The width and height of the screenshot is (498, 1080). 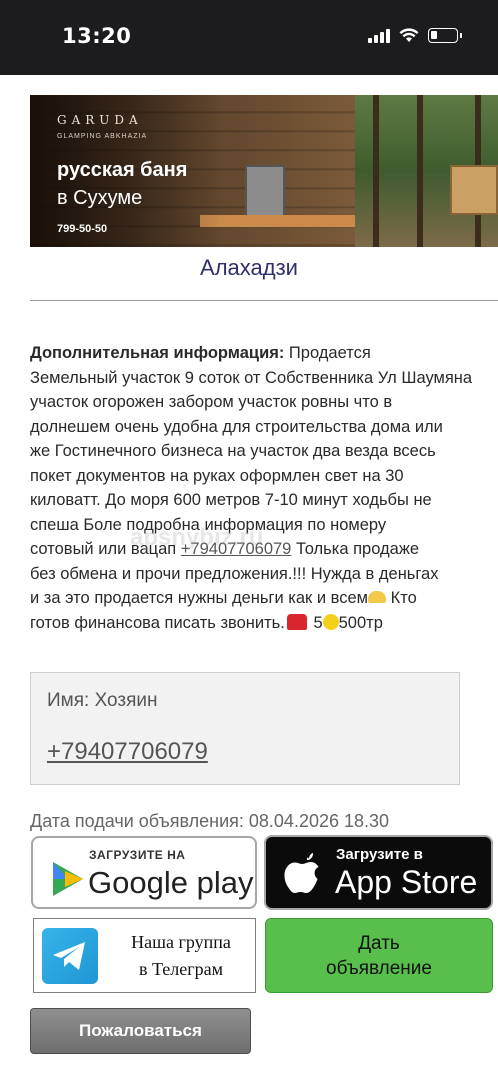 I want to click on telephone-emoji-icon, so click(x=296, y=621).